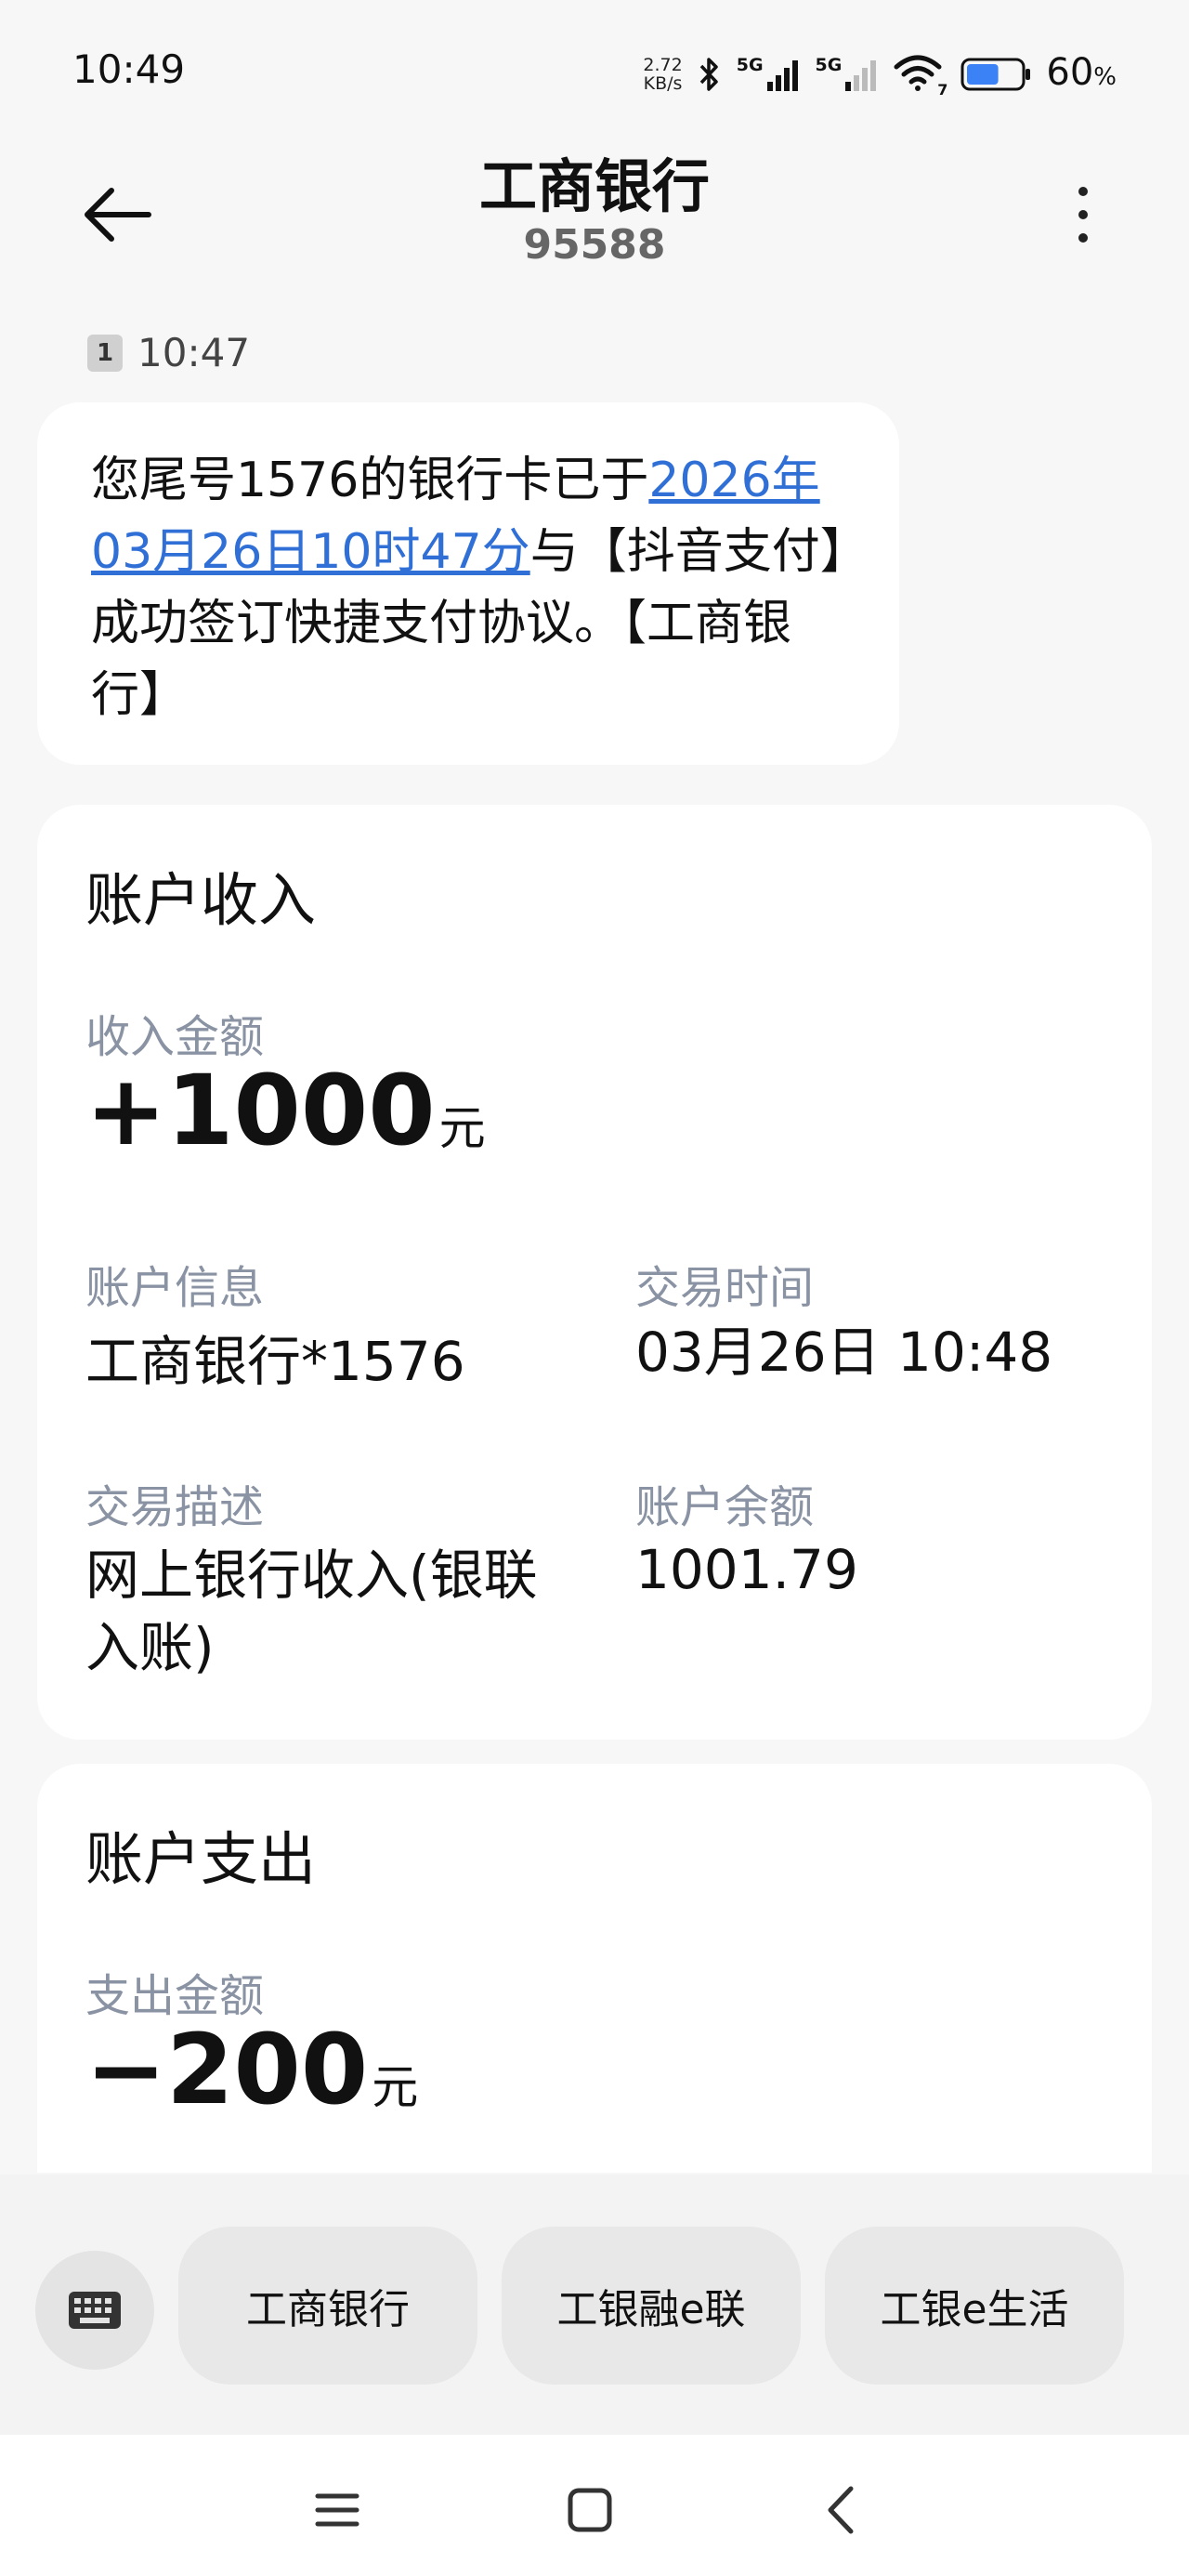 The width and height of the screenshot is (1189, 2576). What do you see at coordinates (260, 1110) in the screenshot?
I see `income-amount-value: +1000` at bounding box center [260, 1110].